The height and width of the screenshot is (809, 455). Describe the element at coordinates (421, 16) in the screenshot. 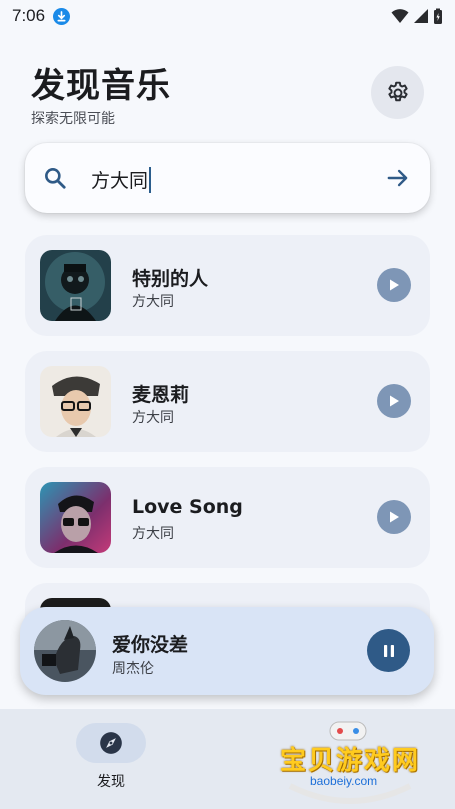

I see `signal-icon` at that location.